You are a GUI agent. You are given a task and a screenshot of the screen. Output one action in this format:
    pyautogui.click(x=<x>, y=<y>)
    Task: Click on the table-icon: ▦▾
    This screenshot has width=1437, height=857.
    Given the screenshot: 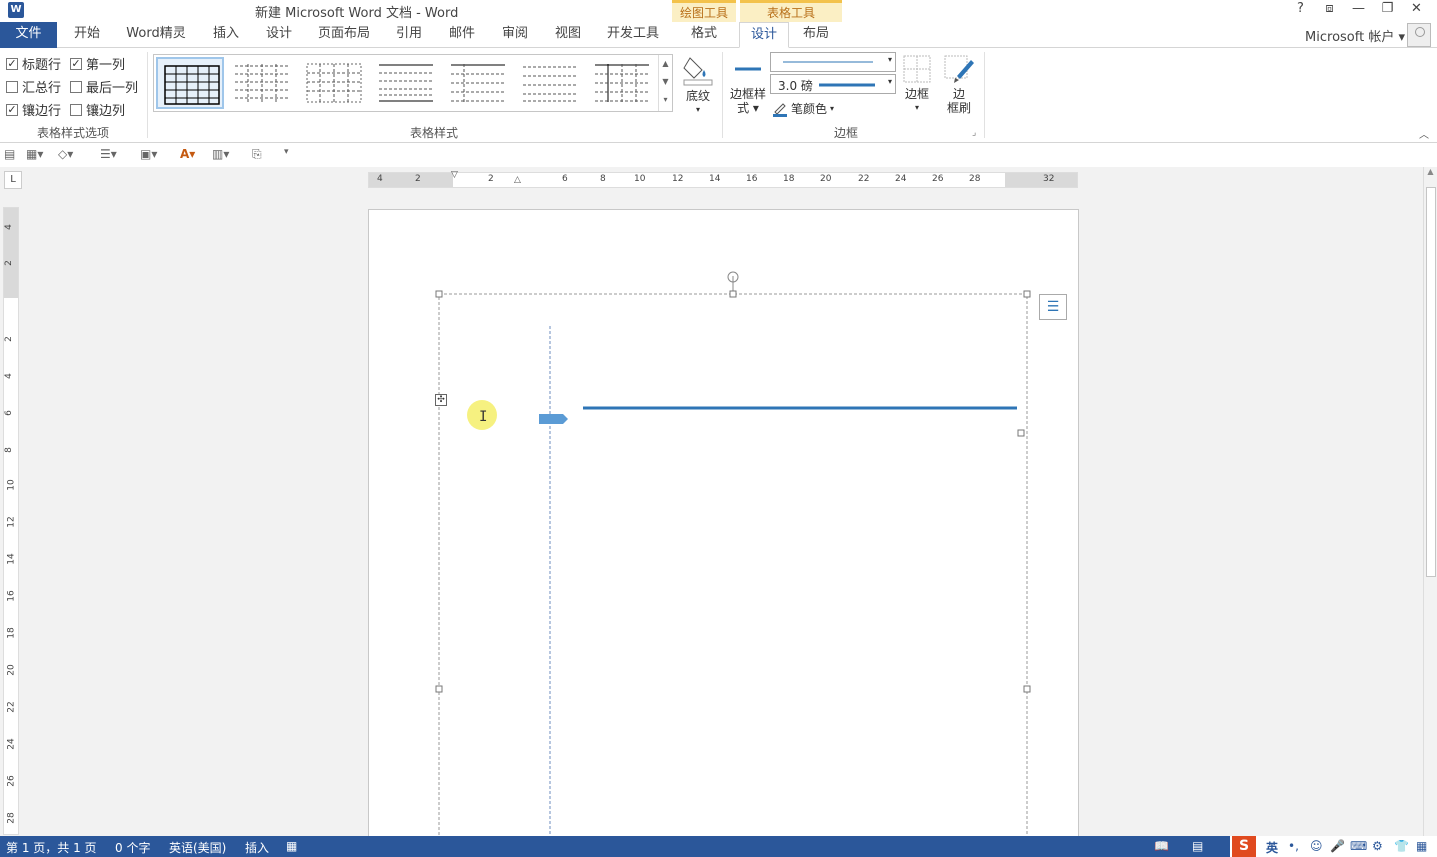 What is the action you would take?
    pyautogui.click(x=34, y=154)
    